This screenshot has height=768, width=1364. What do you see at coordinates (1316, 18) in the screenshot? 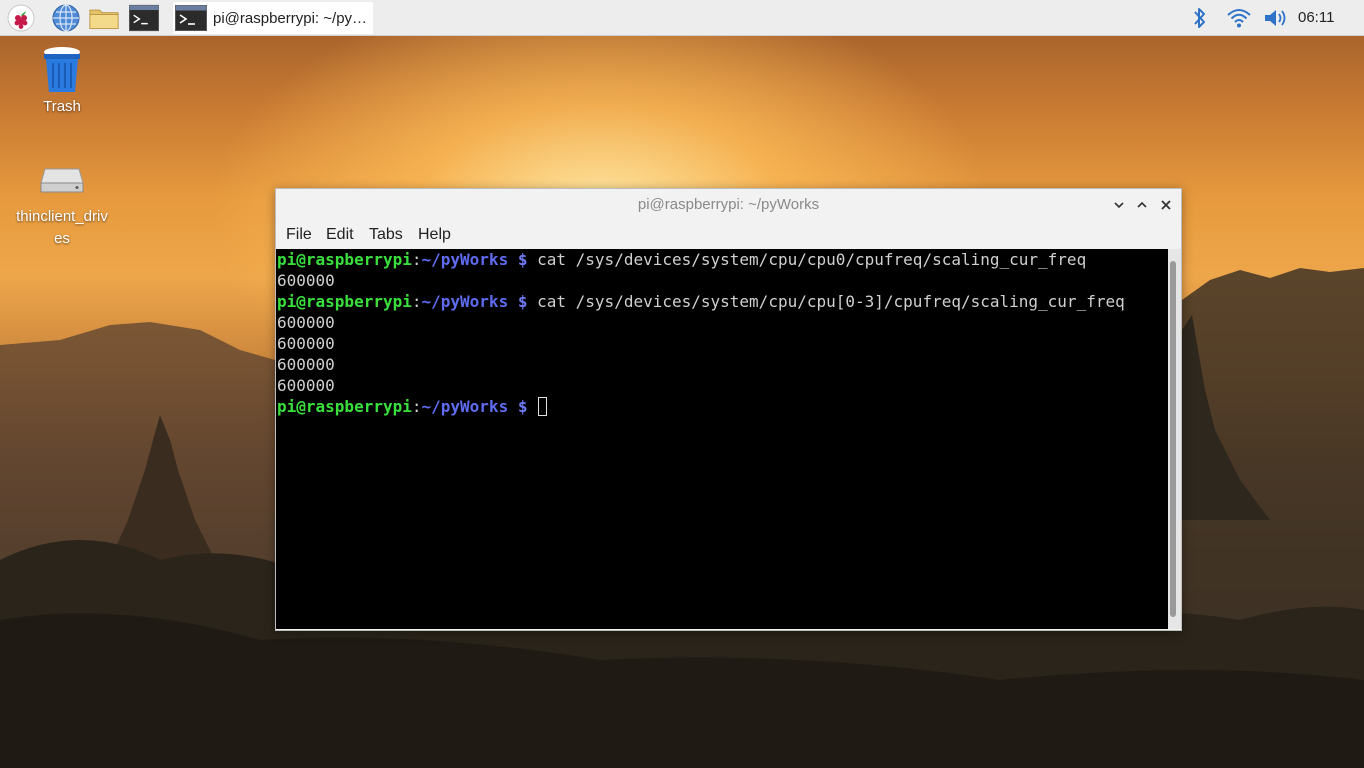
I see `clock: 06:11` at bounding box center [1316, 18].